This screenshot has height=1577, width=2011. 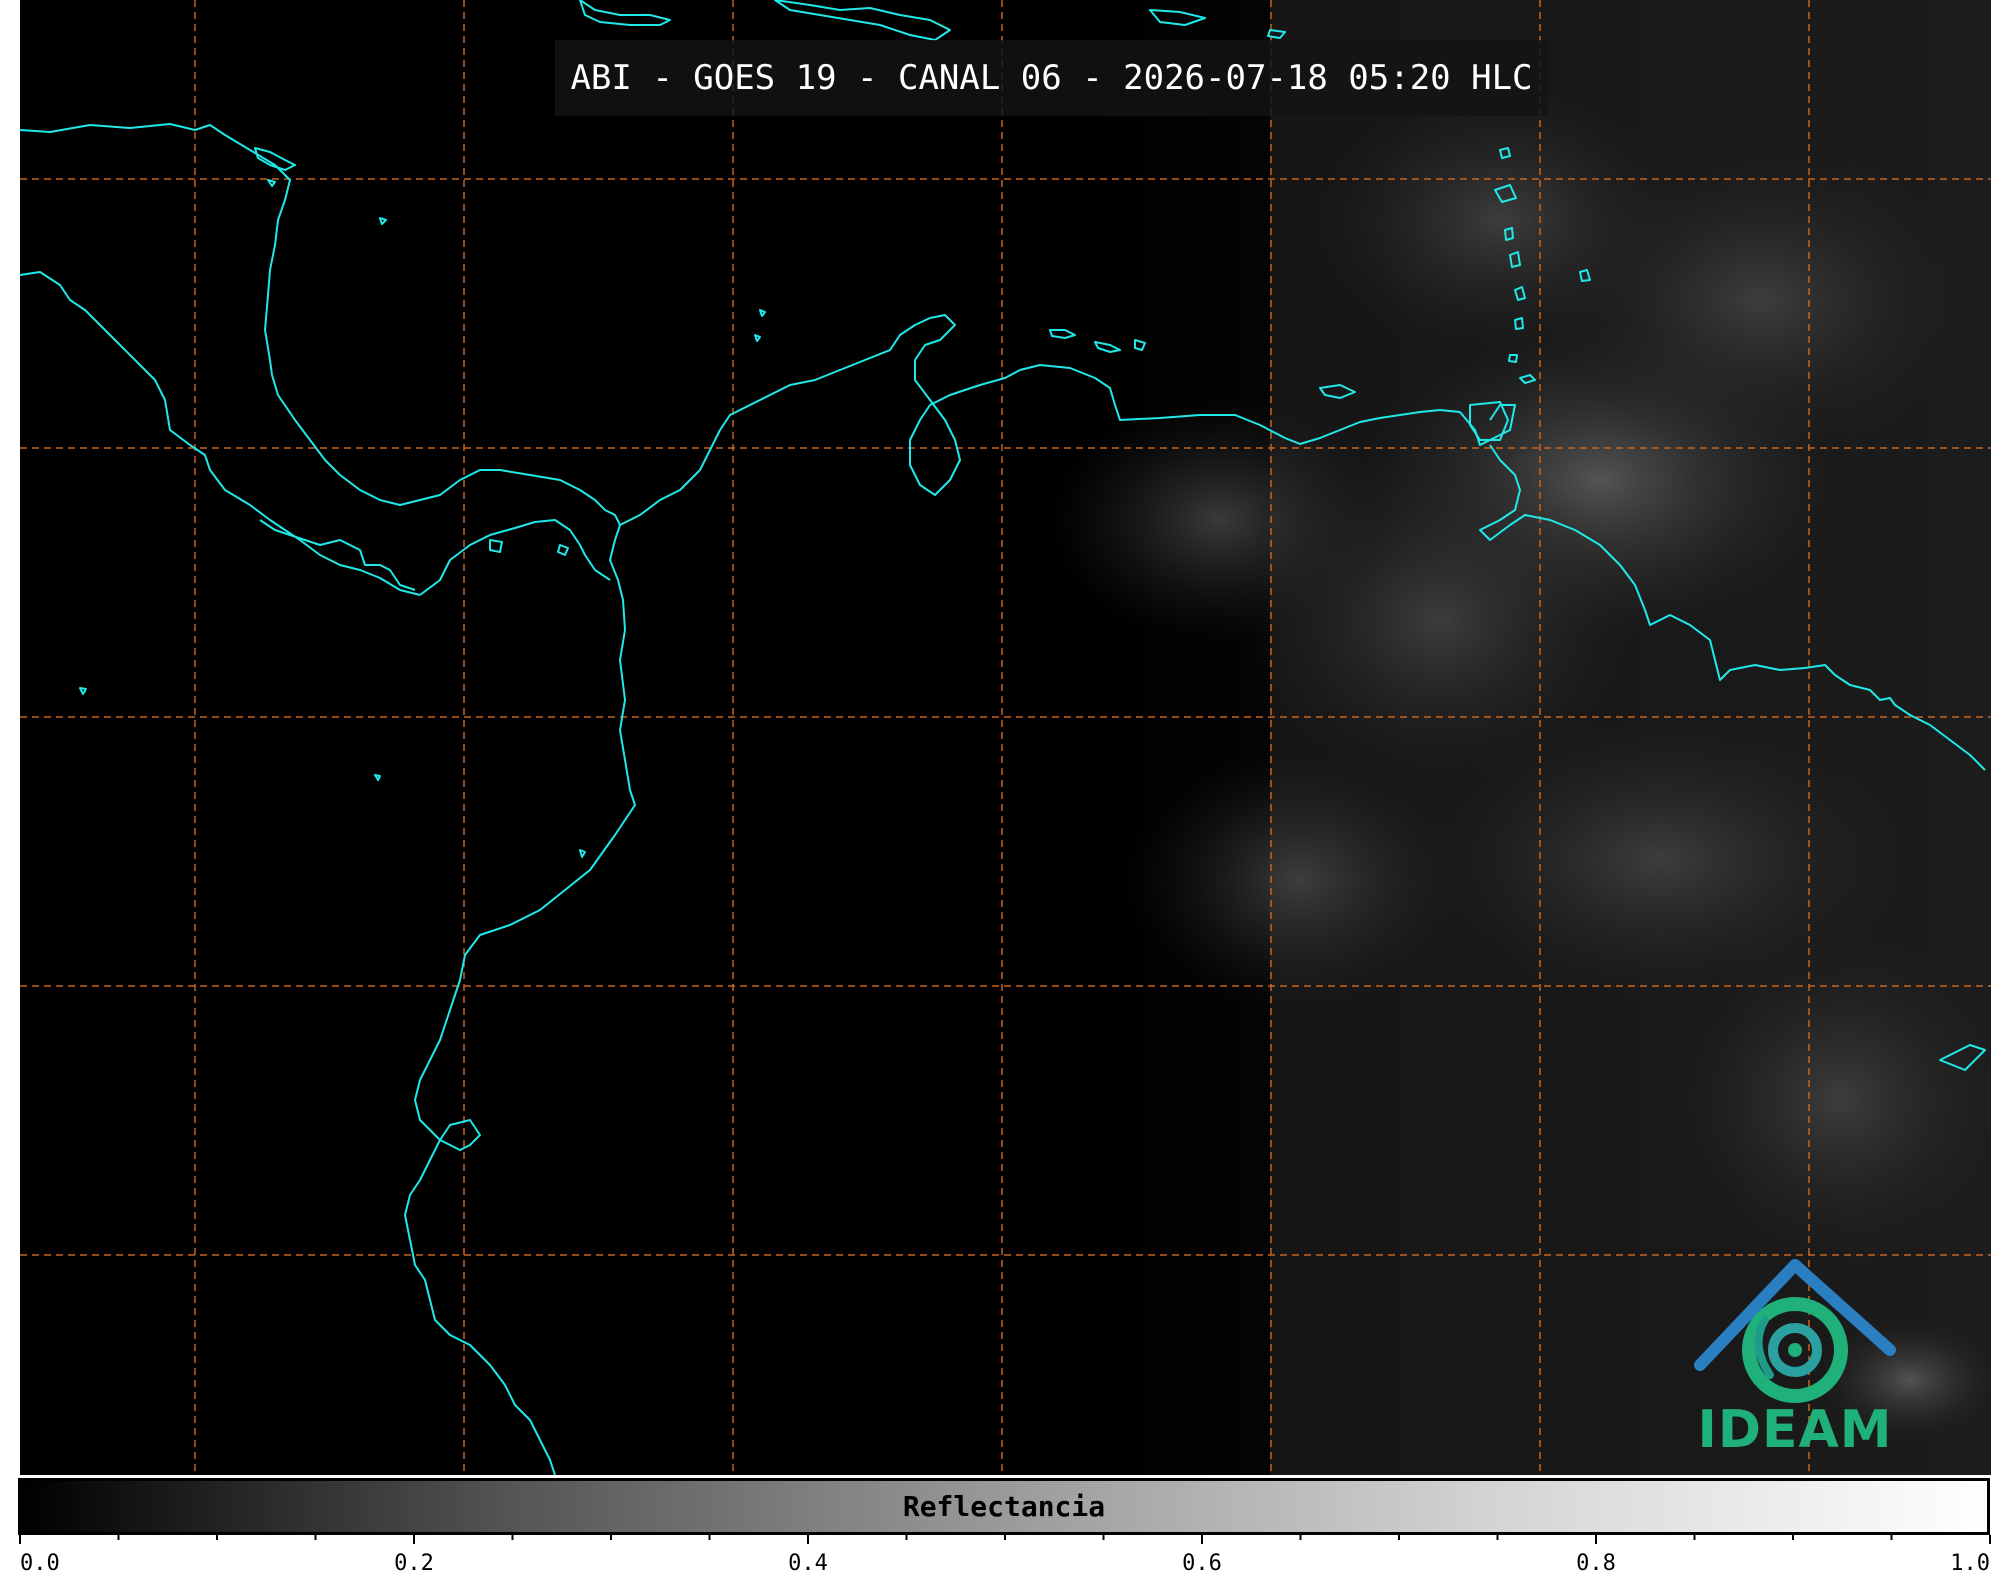 I want to click on island-pearl, so click(x=563, y=550).